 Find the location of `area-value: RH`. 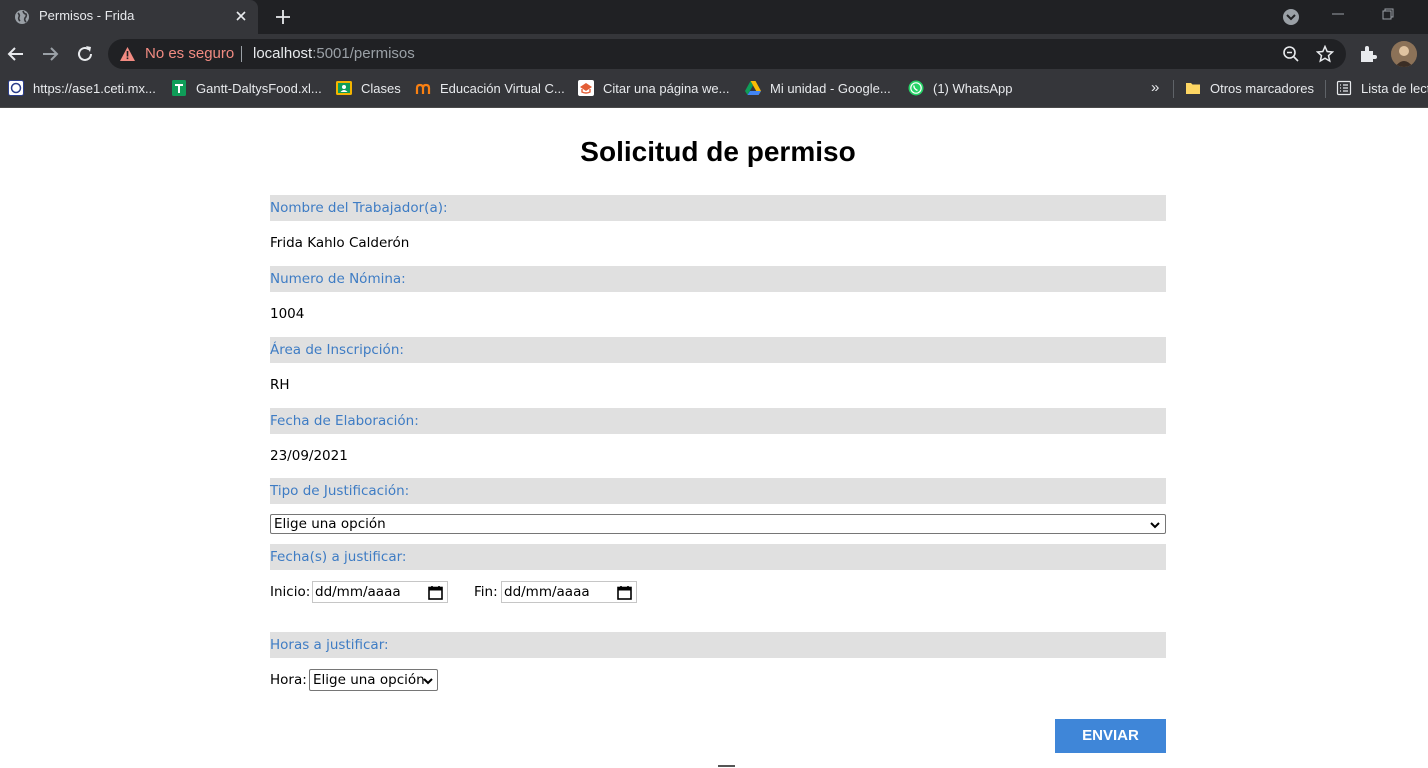

area-value: RH is located at coordinates (280, 385).